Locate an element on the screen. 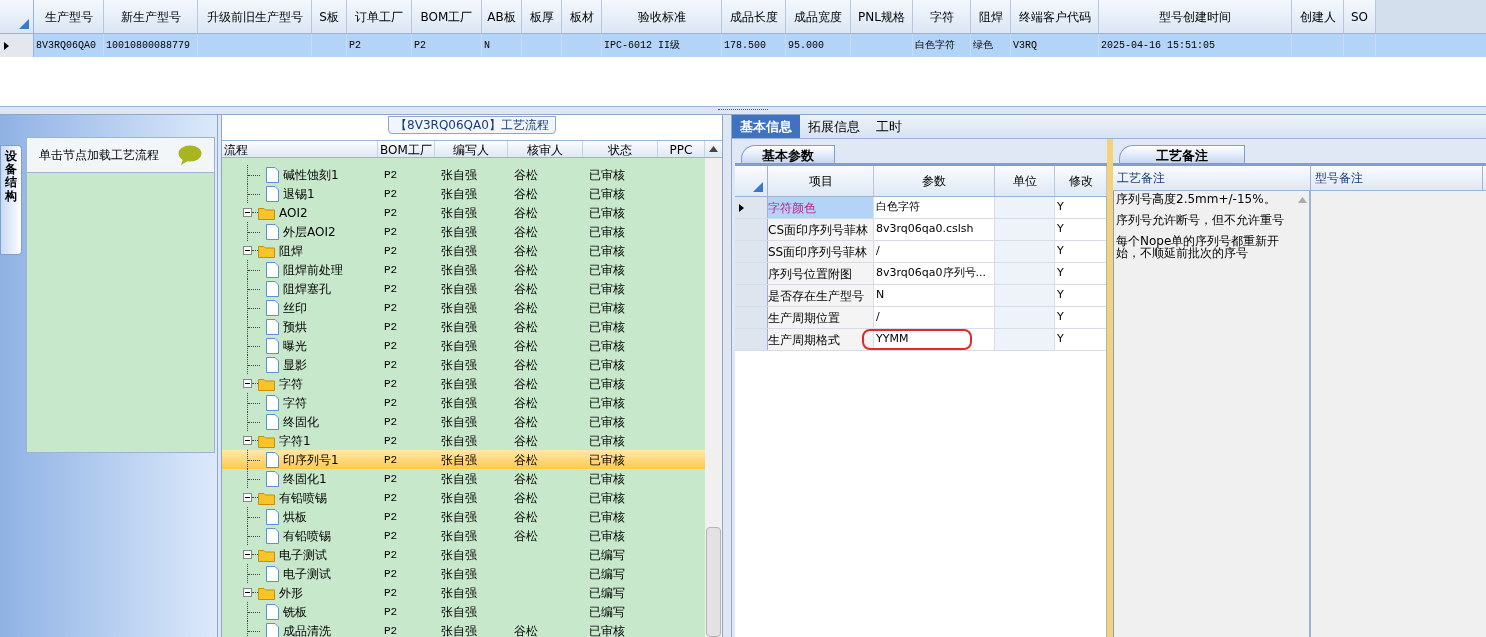 The image size is (1486, 637). tree-row: 丝印 P2 张自强 谷松 已审核 is located at coordinates (463, 307).